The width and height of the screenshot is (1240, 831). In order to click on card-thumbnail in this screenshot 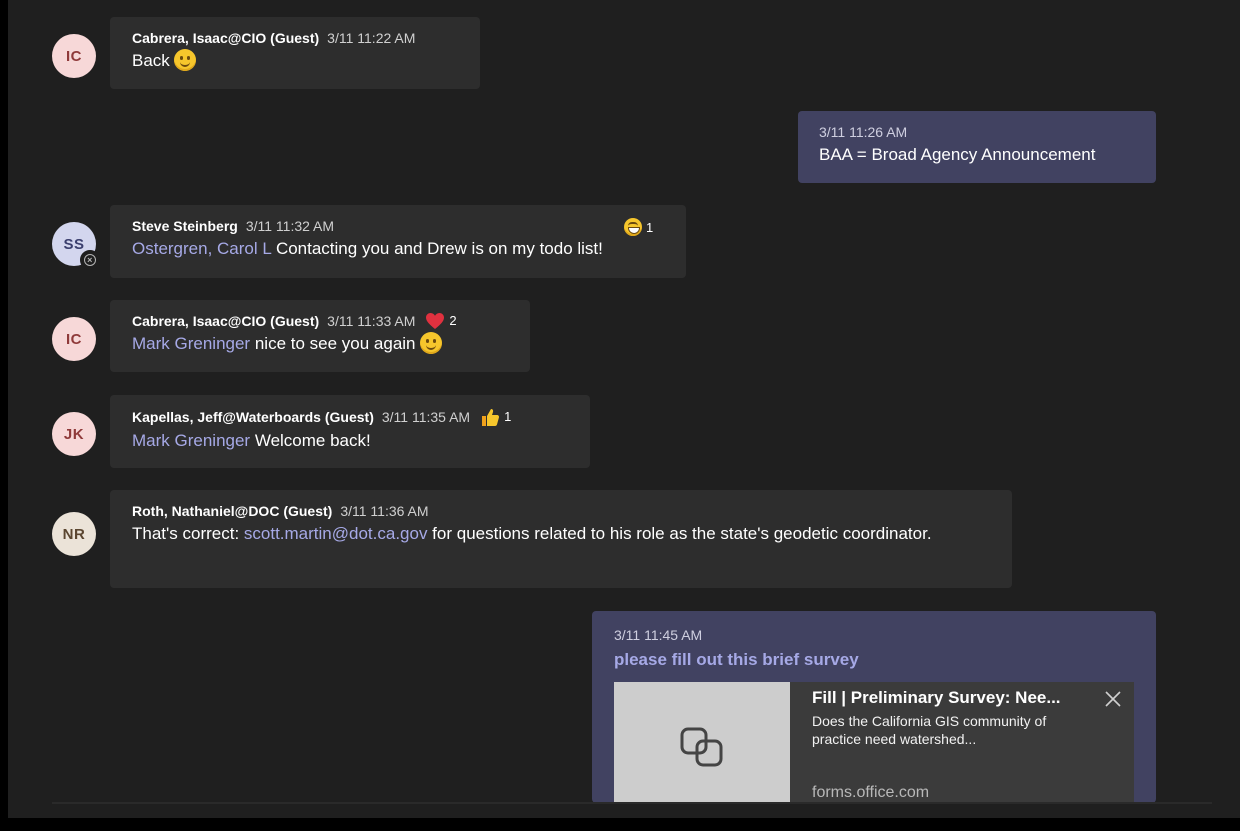, I will do `click(702, 742)`.